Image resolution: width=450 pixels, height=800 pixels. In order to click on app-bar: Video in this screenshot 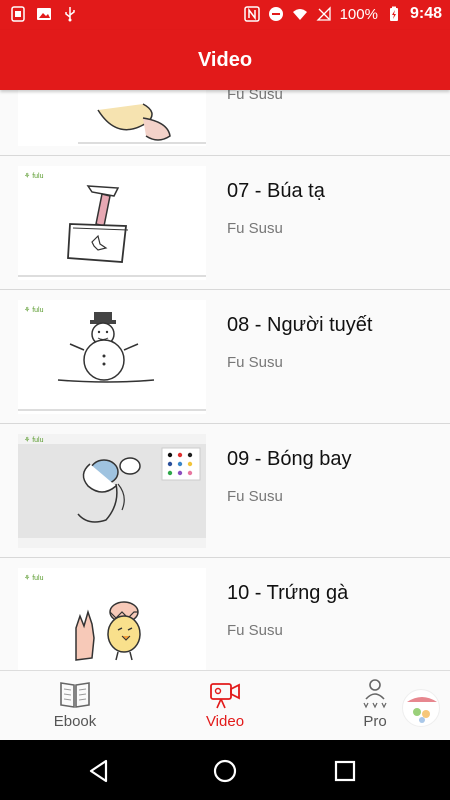, I will do `click(225, 60)`.